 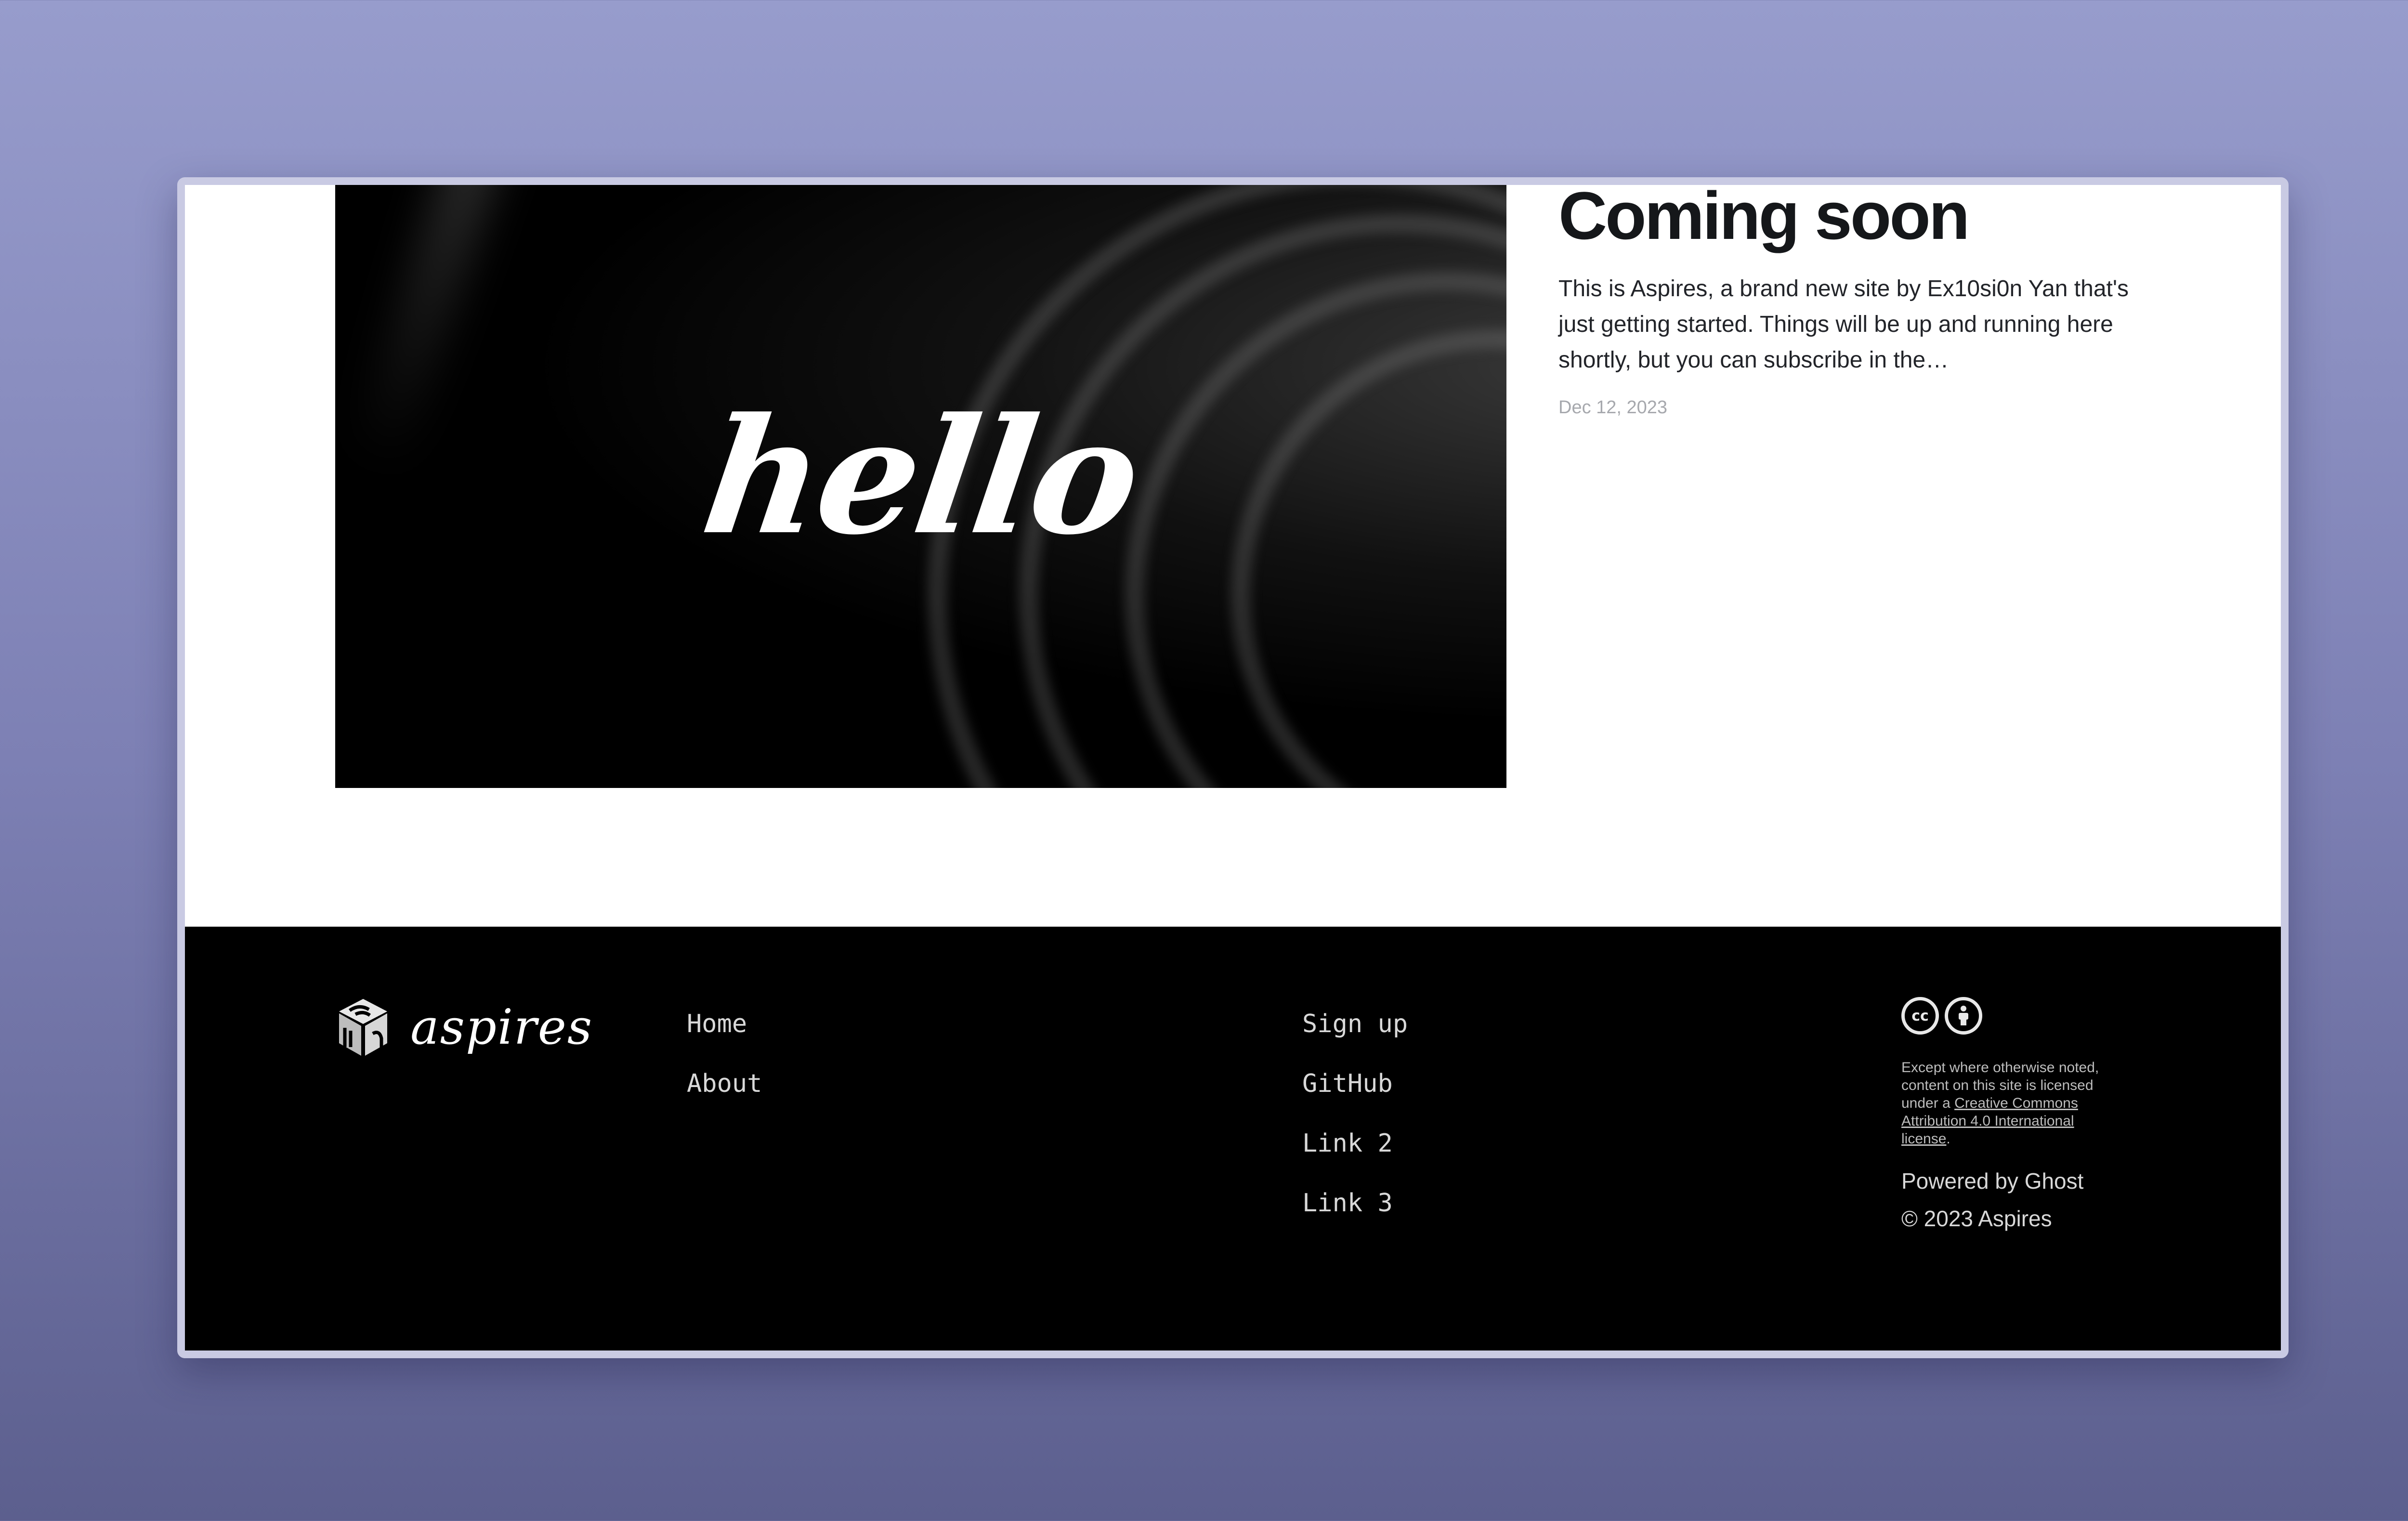 What do you see at coordinates (1613, 407) in the screenshot?
I see `post-date: Dec 12, 2023` at bounding box center [1613, 407].